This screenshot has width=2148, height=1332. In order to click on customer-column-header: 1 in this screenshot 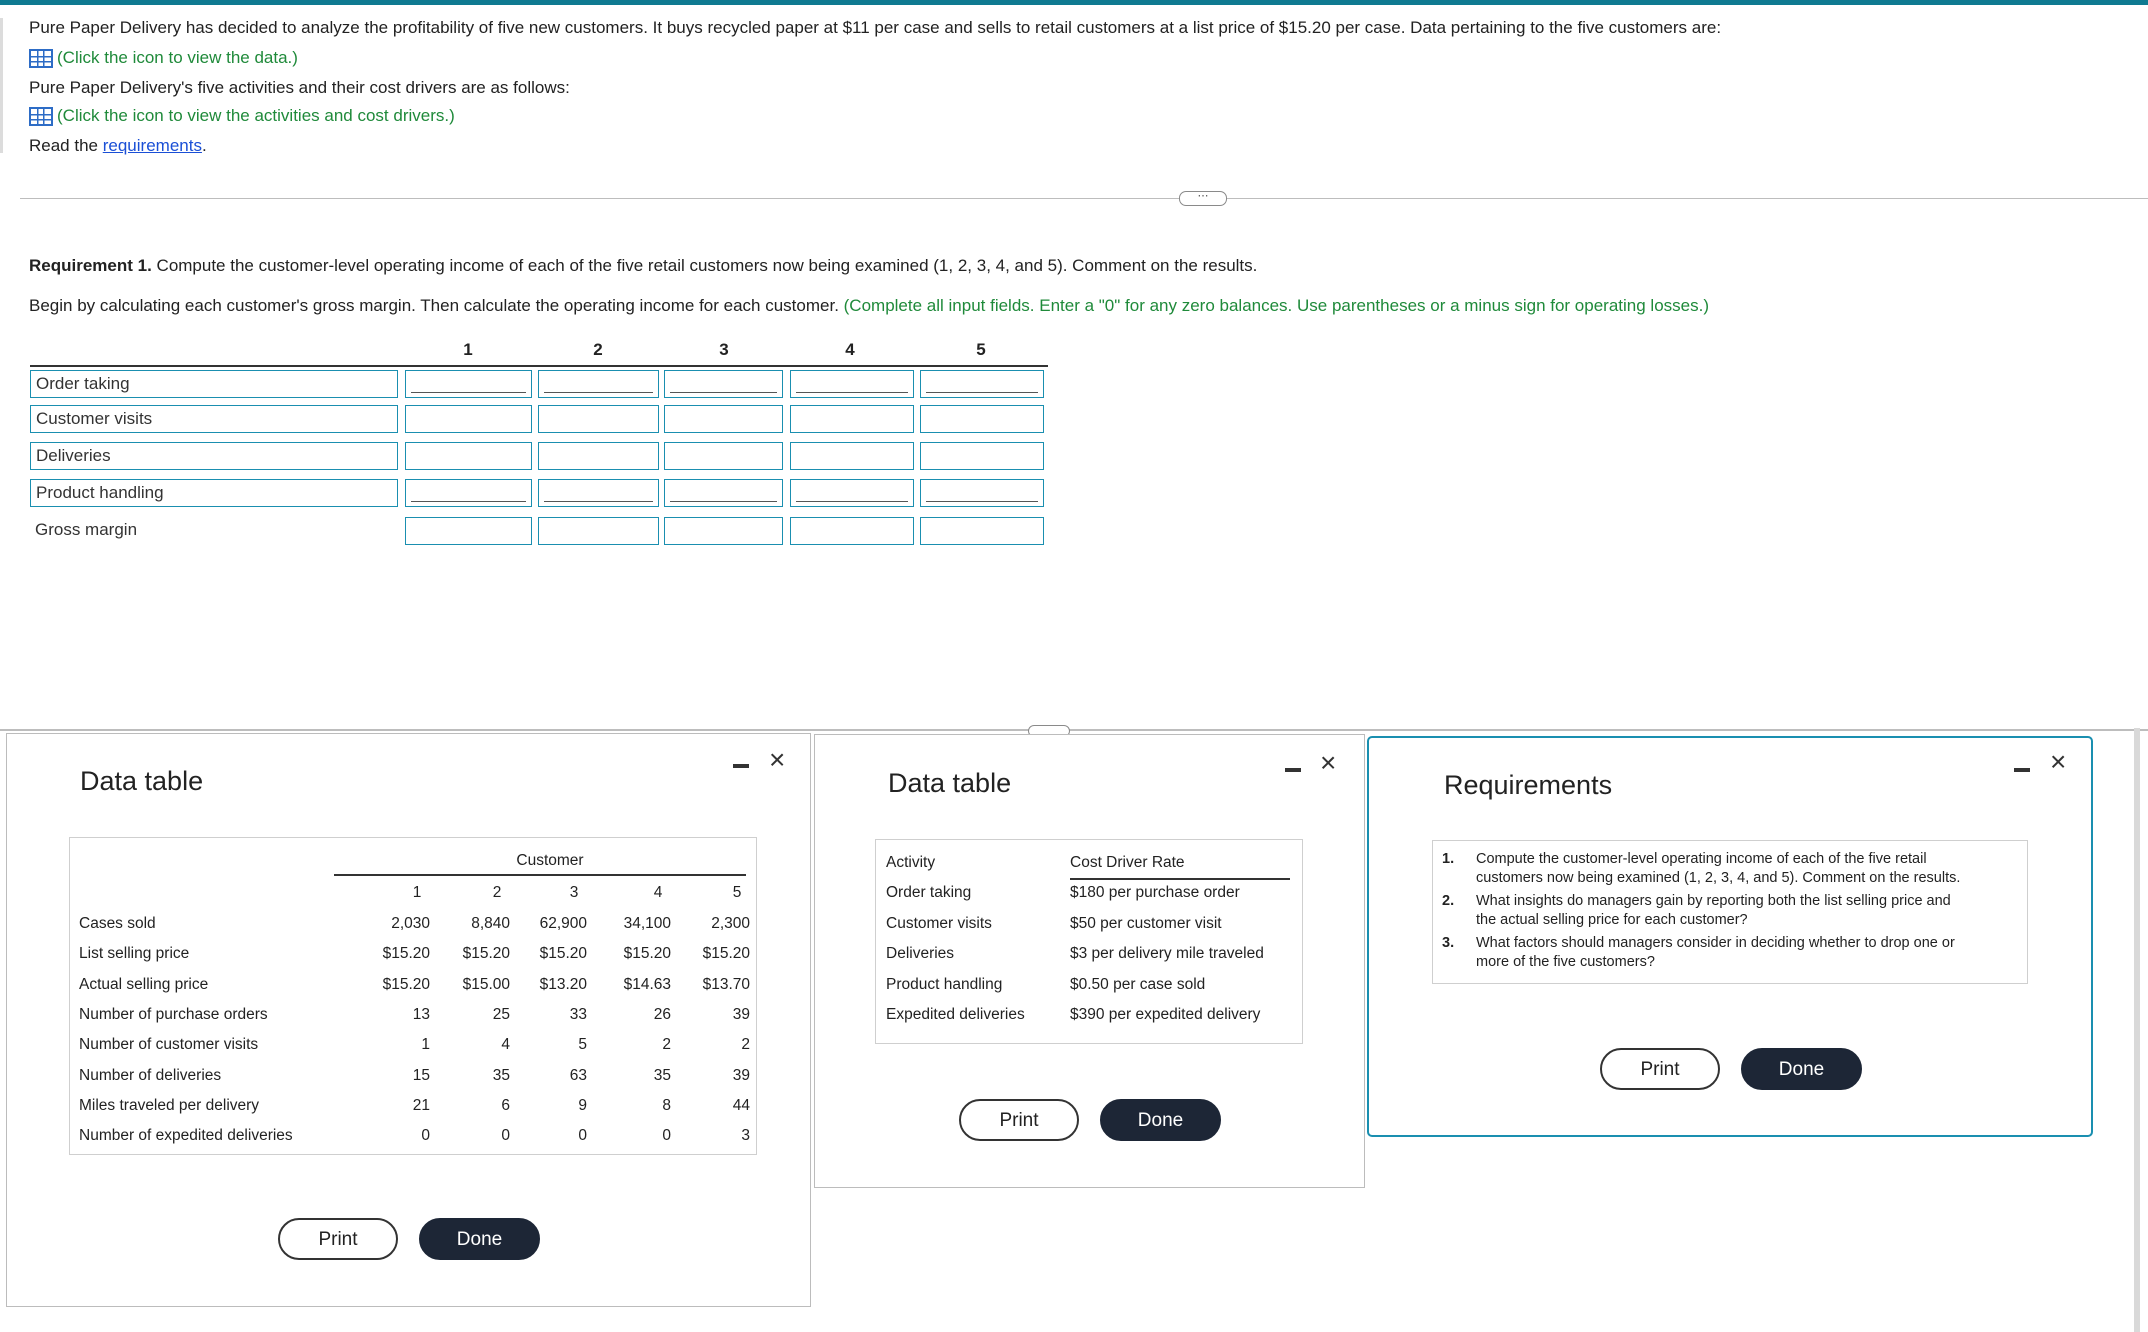, I will do `click(417, 892)`.